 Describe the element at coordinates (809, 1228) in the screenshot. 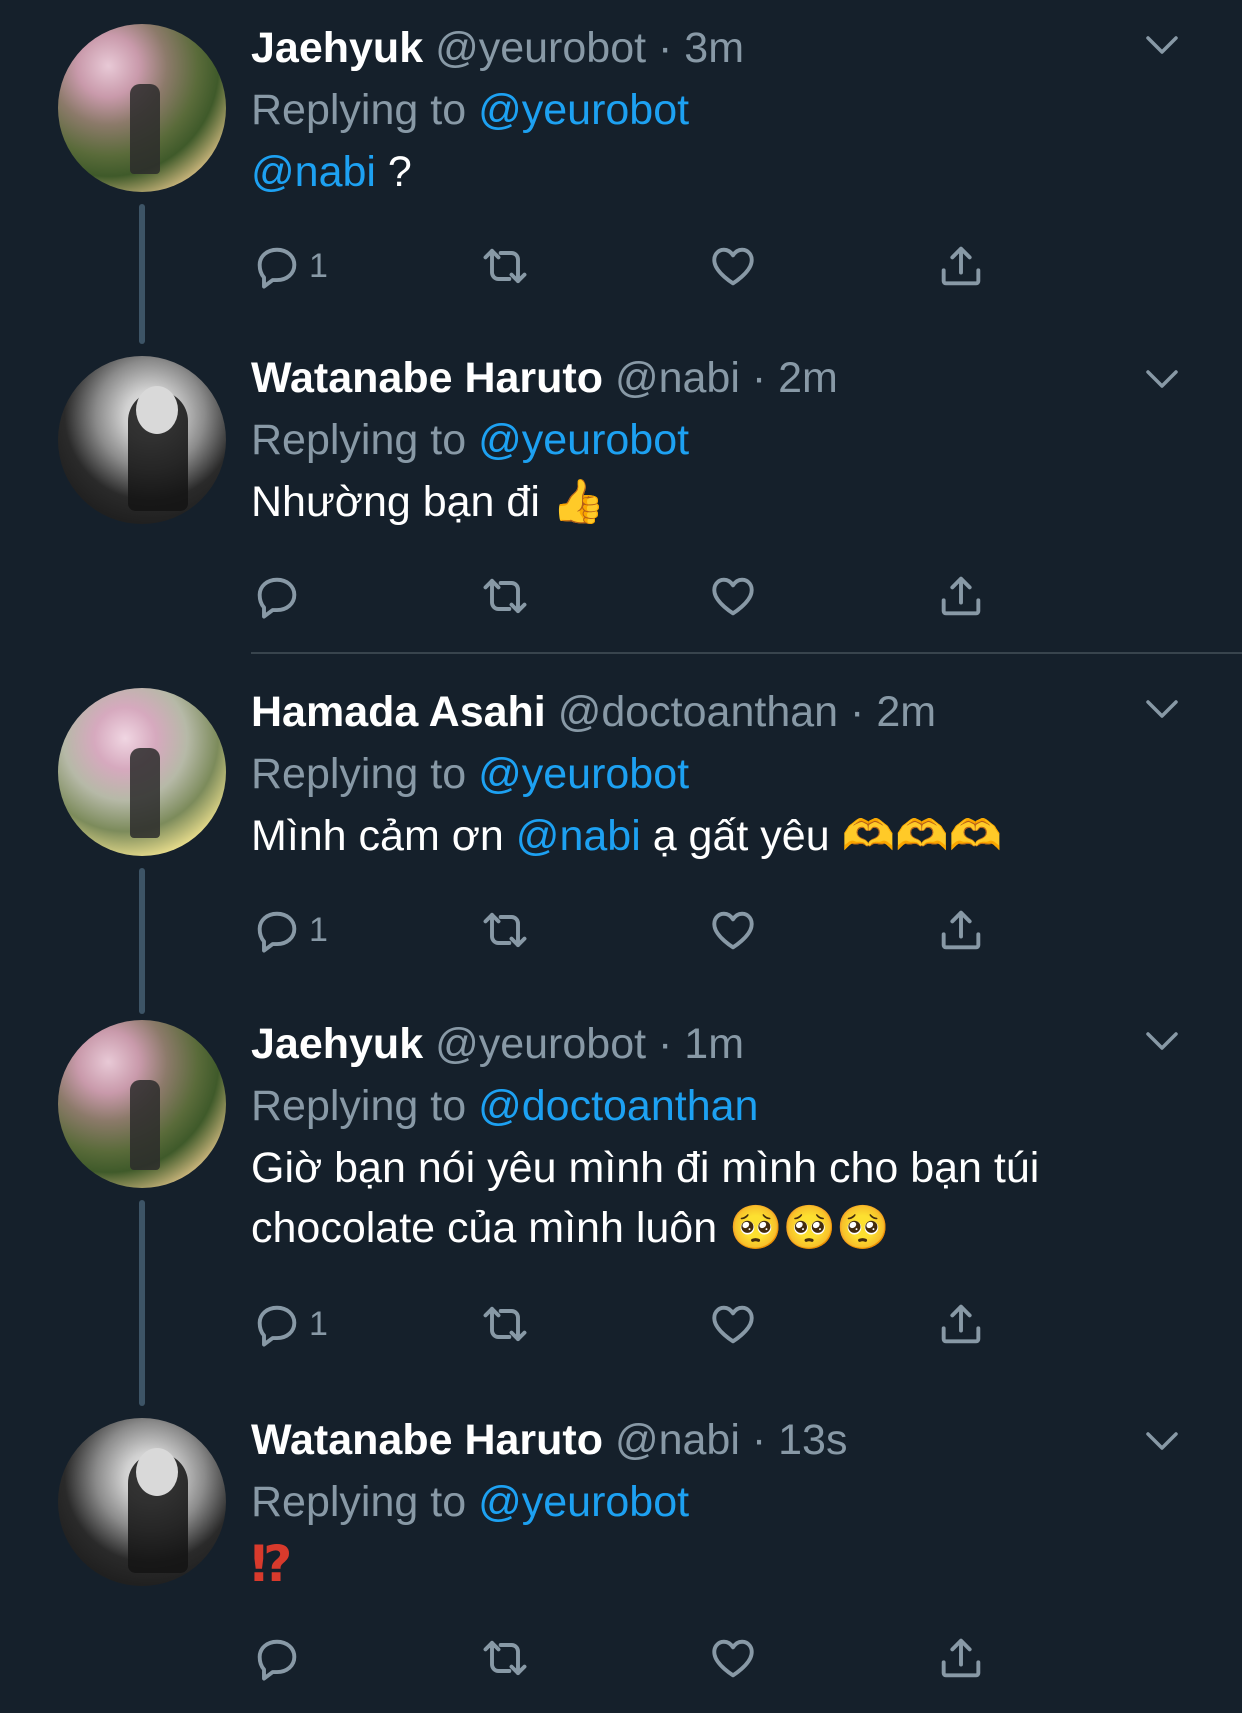

I see `pleading-face-emoji: 🥺🥺🥺` at that location.